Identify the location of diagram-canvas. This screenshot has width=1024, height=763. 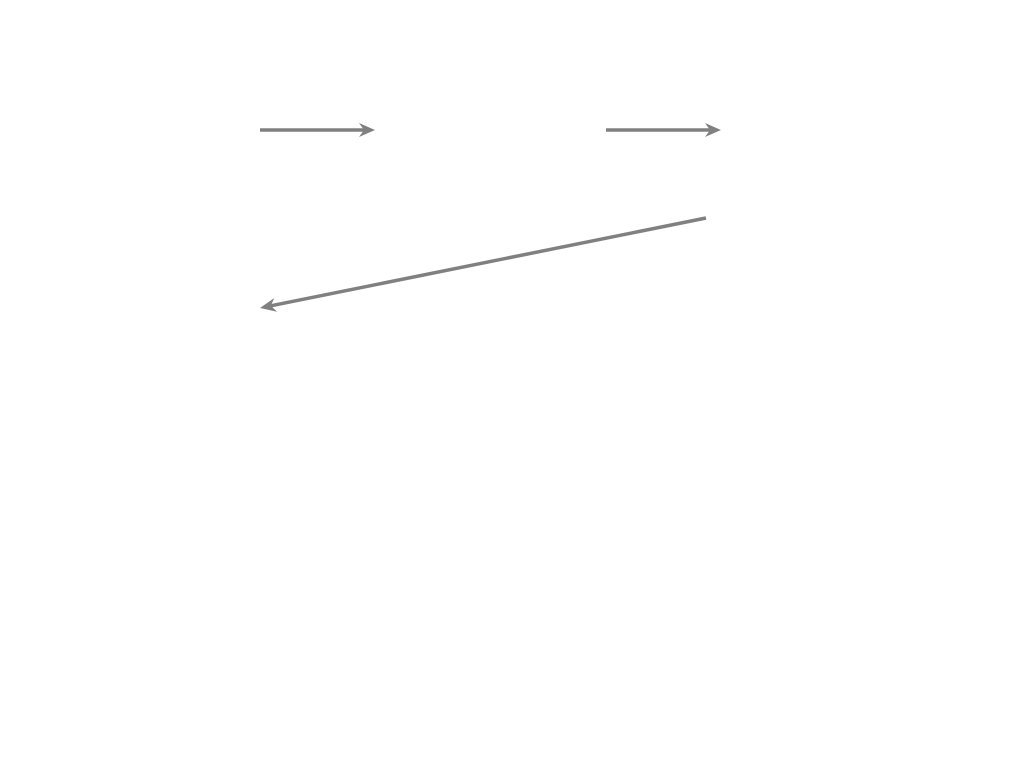
(490, 217).